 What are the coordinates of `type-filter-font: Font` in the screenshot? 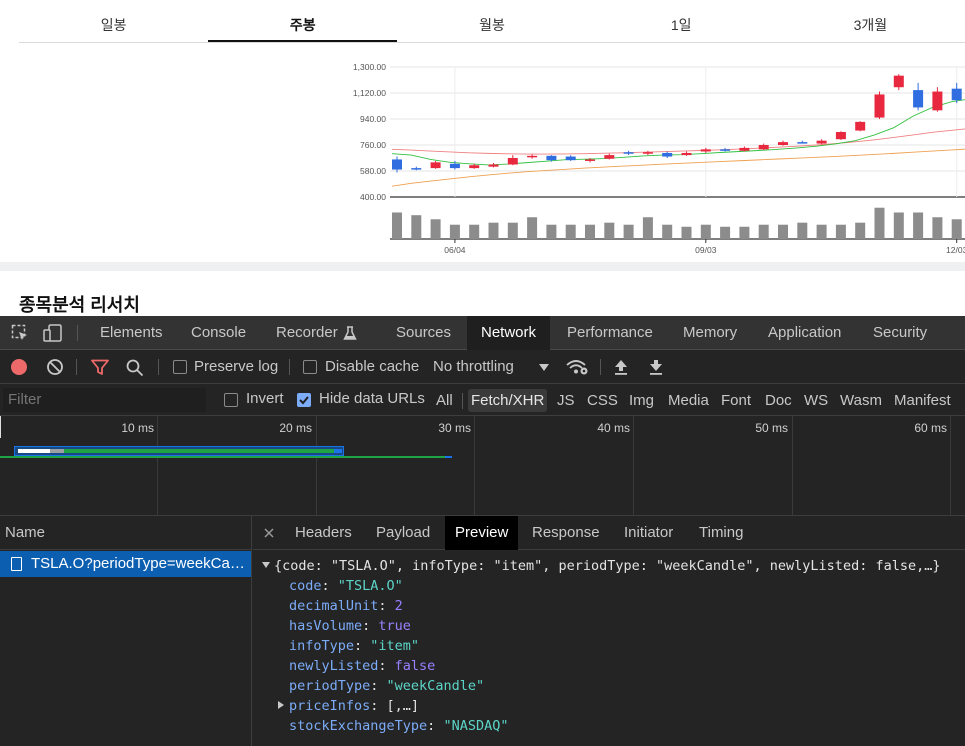 It's located at (736, 400).